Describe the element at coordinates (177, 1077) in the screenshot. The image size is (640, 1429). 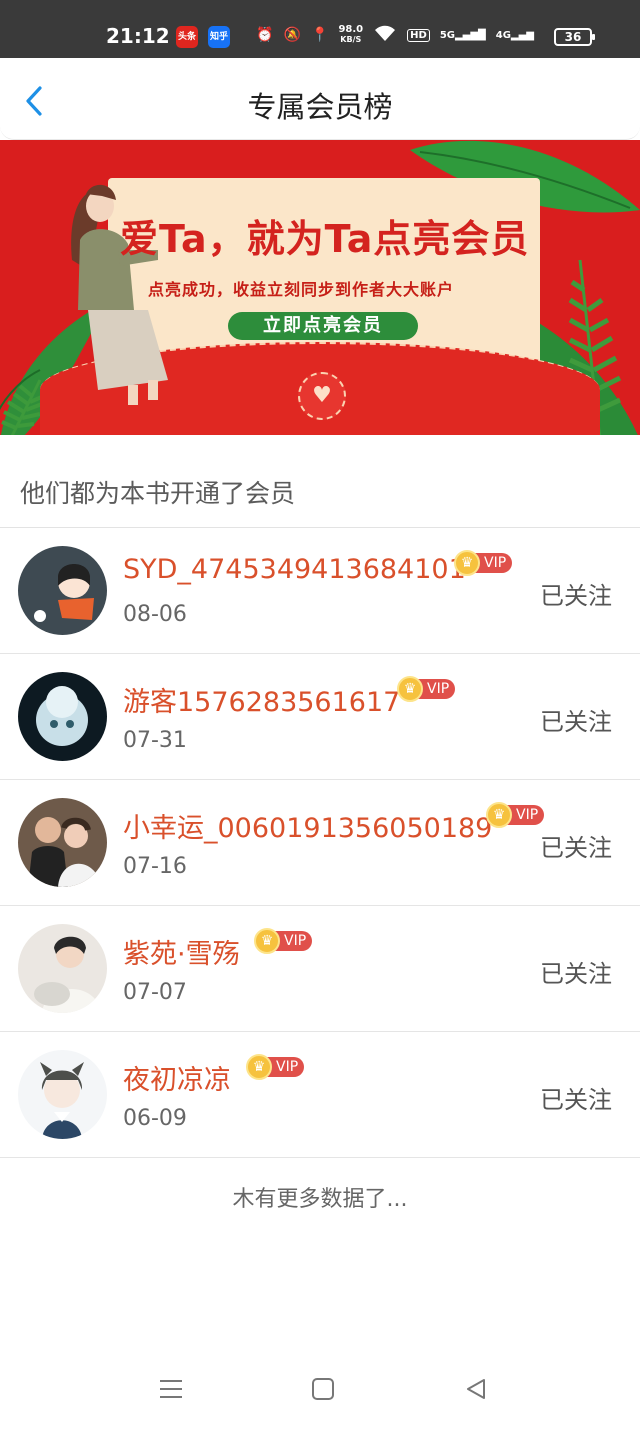
I see `member-name: 夜初凉凉` at that location.